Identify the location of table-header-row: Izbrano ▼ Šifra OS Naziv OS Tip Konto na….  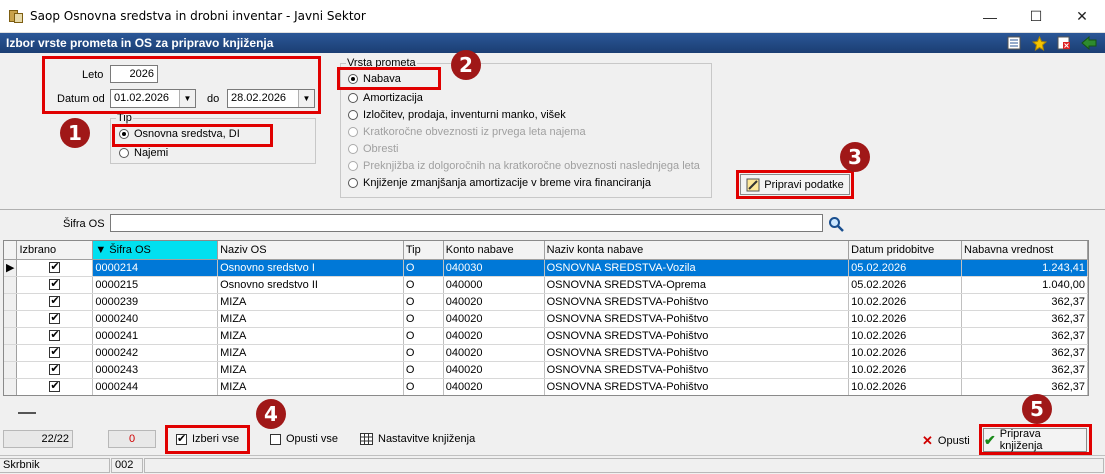
(546, 250).